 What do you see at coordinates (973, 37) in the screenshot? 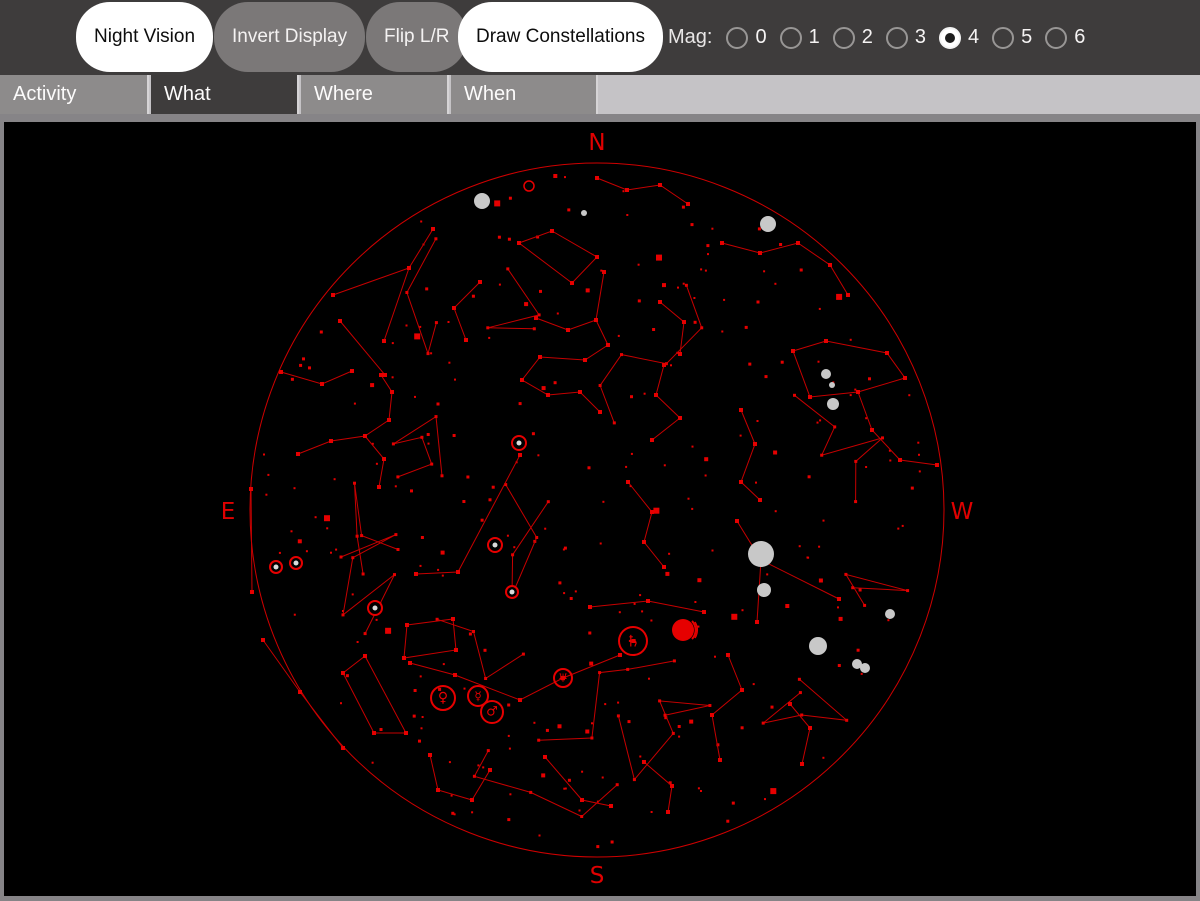
I see `mag-radio-label: 4` at bounding box center [973, 37].